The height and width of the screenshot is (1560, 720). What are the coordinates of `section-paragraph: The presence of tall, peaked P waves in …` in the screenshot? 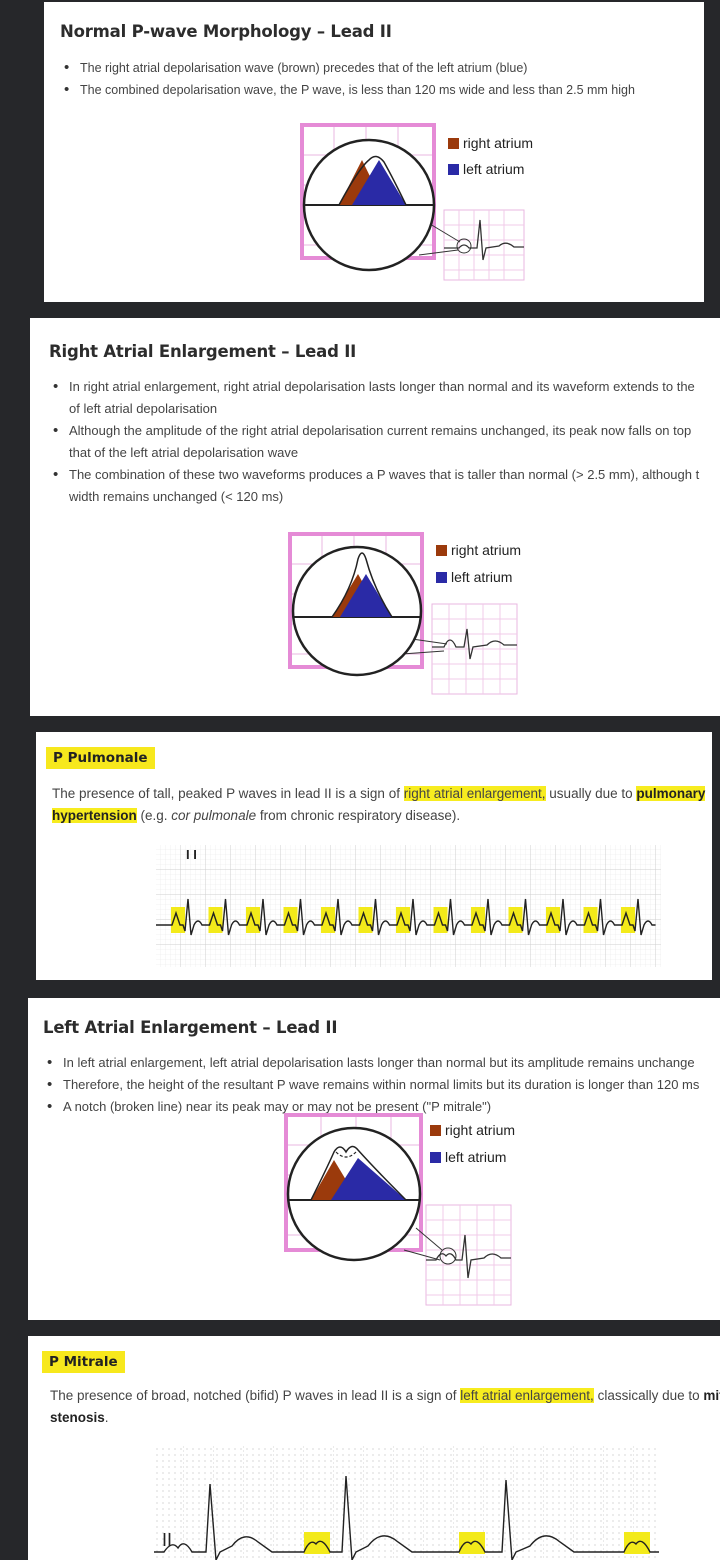 It's located at (379, 804).